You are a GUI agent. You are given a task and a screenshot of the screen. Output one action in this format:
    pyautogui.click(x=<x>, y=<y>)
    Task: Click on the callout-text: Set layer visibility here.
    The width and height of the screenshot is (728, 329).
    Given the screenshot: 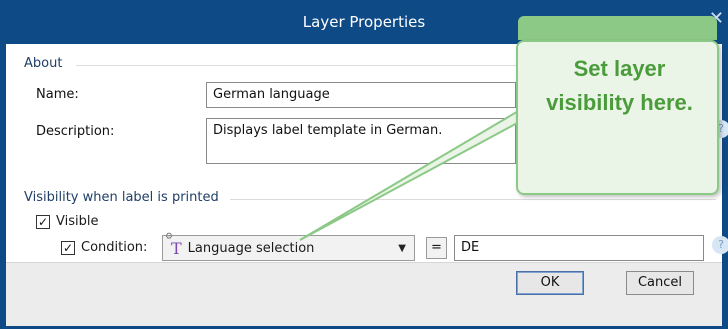 What is the action you would take?
    pyautogui.click(x=619, y=86)
    